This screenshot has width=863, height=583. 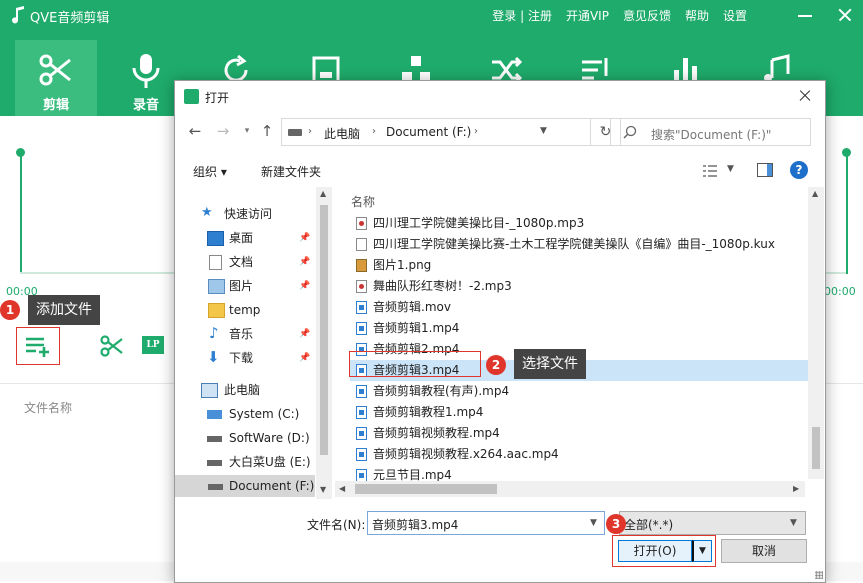 What do you see at coordinates (213, 357) in the screenshot?
I see `download-icon: ⬇` at bounding box center [213, 357].